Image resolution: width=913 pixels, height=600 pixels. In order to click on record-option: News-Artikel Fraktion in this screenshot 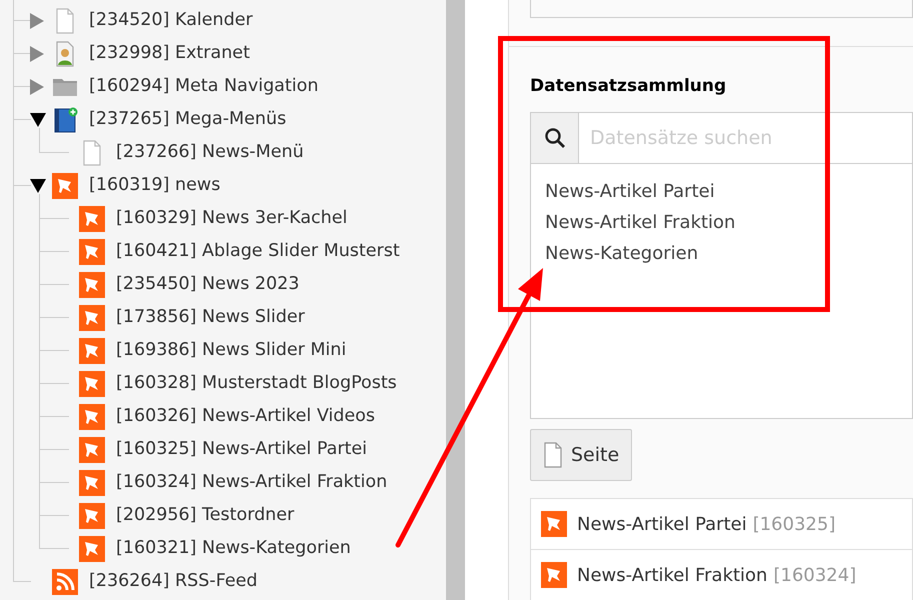, I will do `click(728, 222)`.